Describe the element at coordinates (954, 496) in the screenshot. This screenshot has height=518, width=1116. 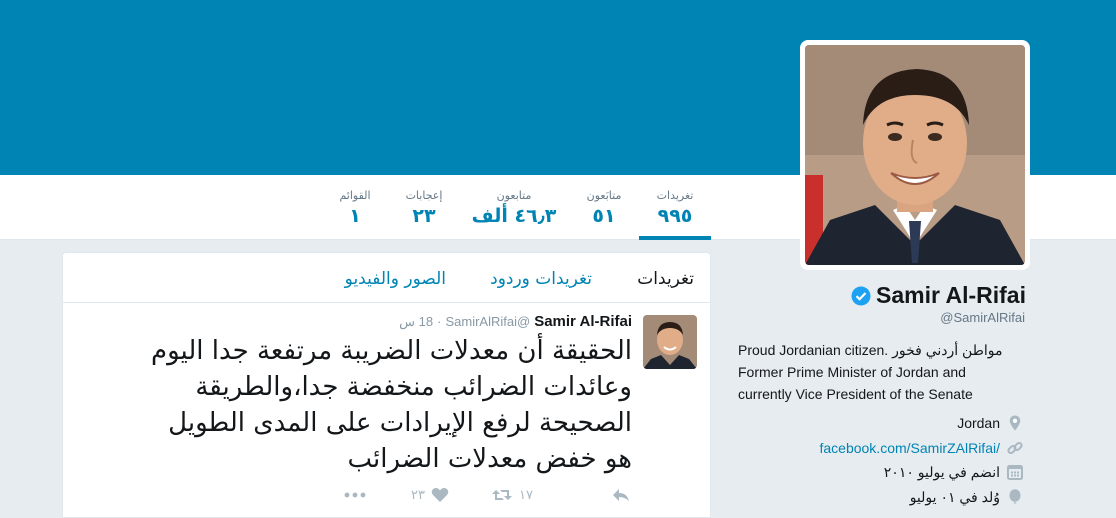
I see `born-text: وُلد في ٠١ يوليو` at that location.